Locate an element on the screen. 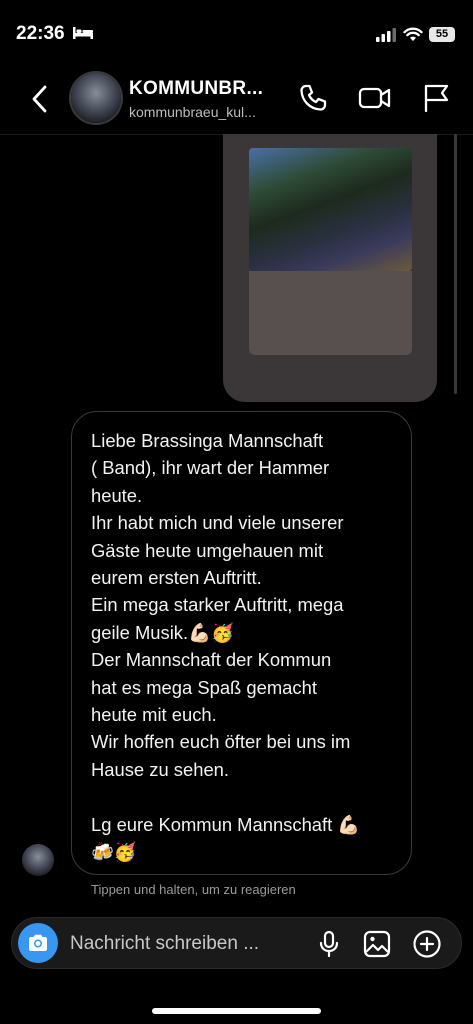  microphone-icon is located at coordinates (329, 944).